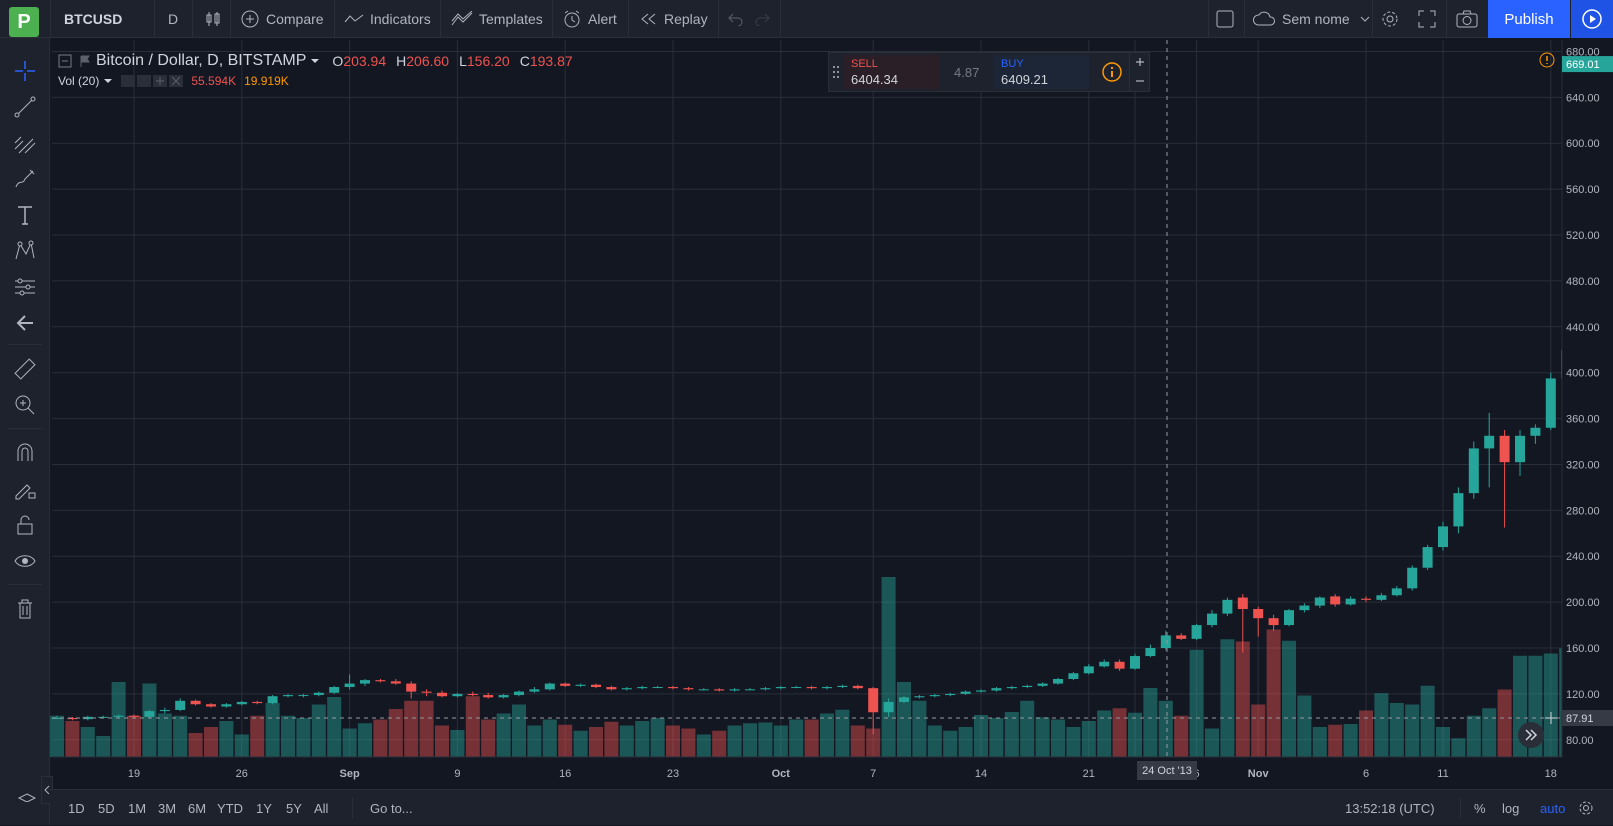 This screenshot has height=826, width=1613. What do you see at coordinates (321, 808) in the screenshot?
I see `range-button-all: All` at bounding box center [321, 808].